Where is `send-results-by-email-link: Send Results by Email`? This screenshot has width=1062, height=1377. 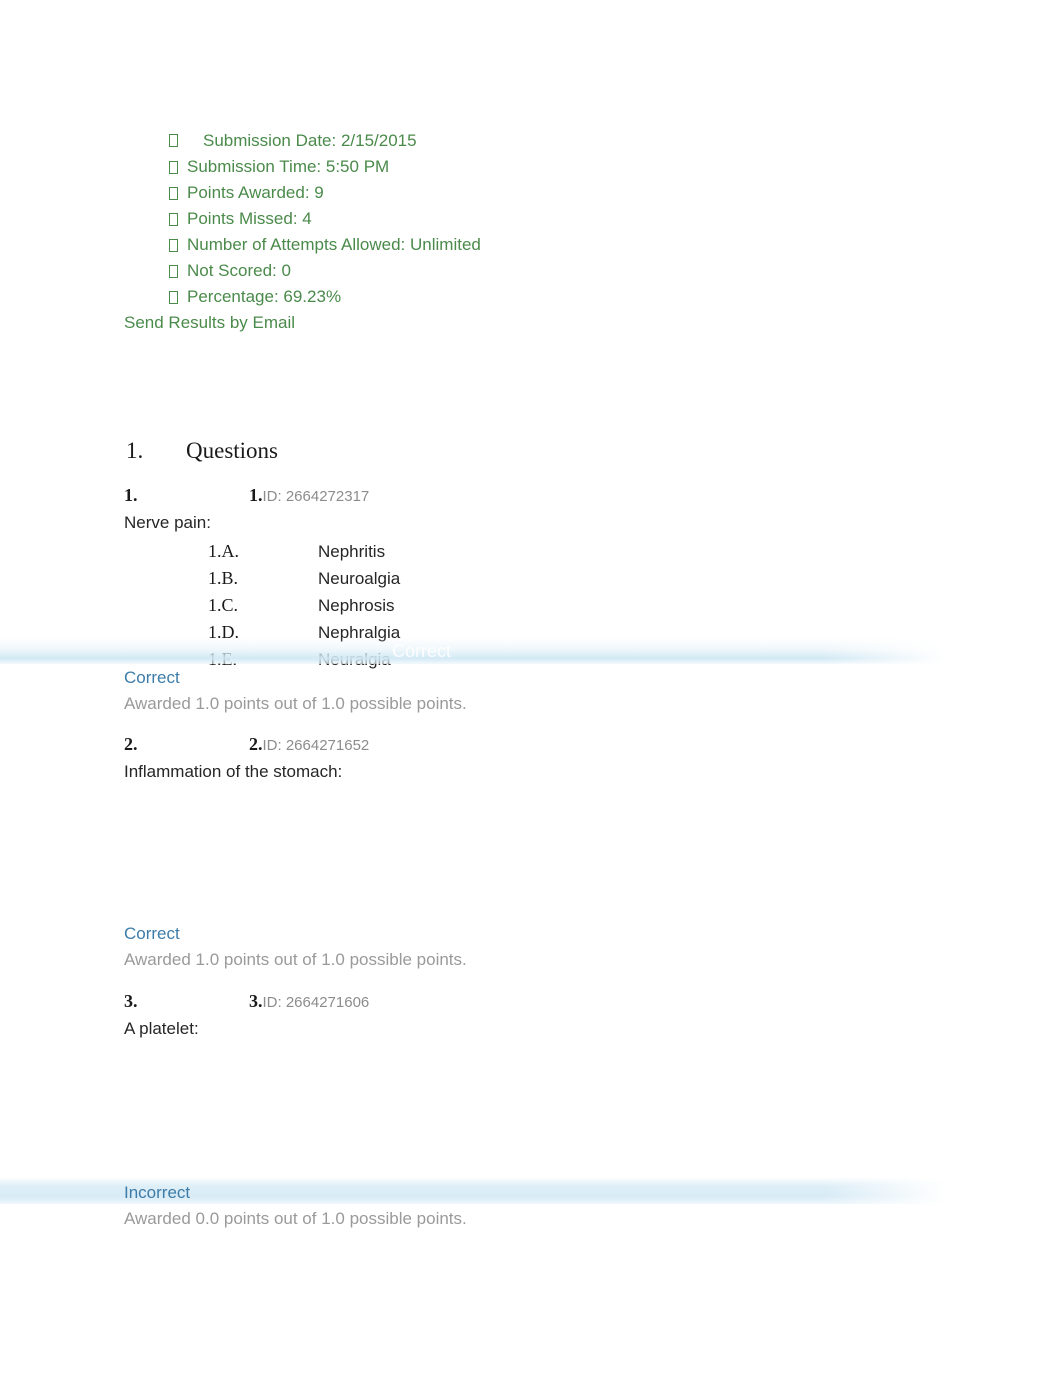 send-results-by-email-link: Send Results by Email is located at coordinates (534, 323).